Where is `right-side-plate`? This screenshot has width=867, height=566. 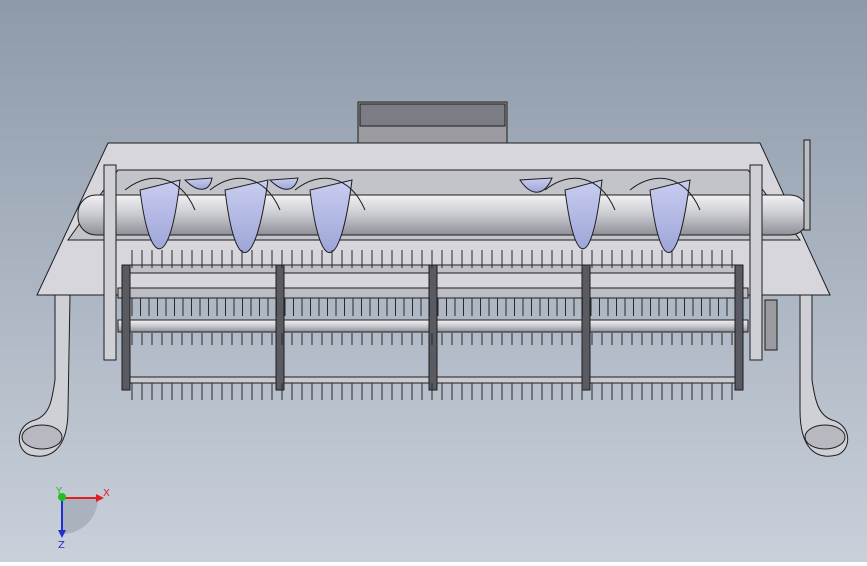
right-side-plate is located at coordinates (756, 262).